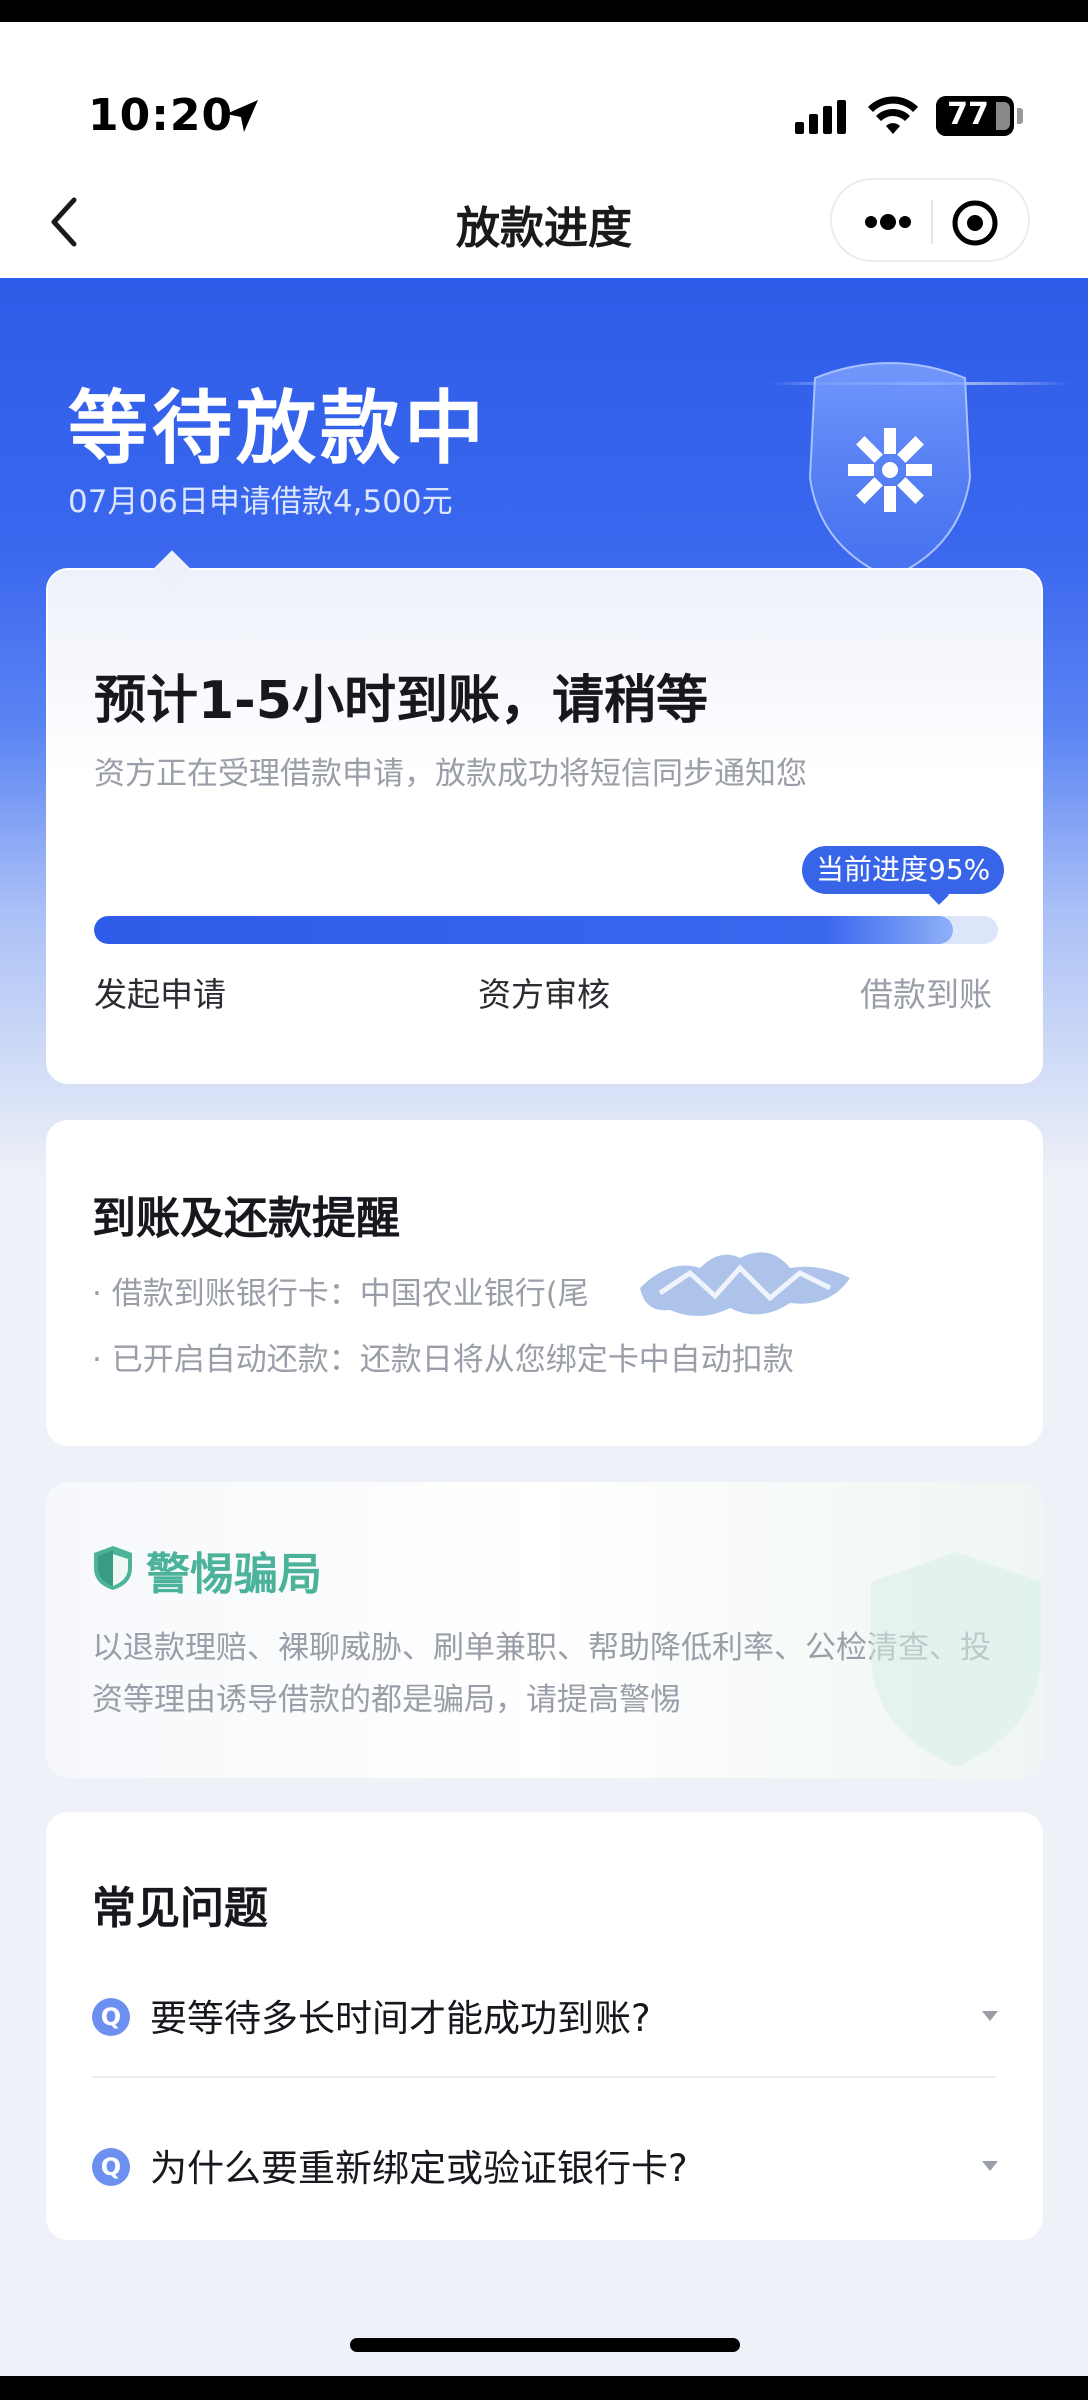 The width and height of the screenshot is (1088, 2400). I want to click on home-indicator, so click(545, 2345).